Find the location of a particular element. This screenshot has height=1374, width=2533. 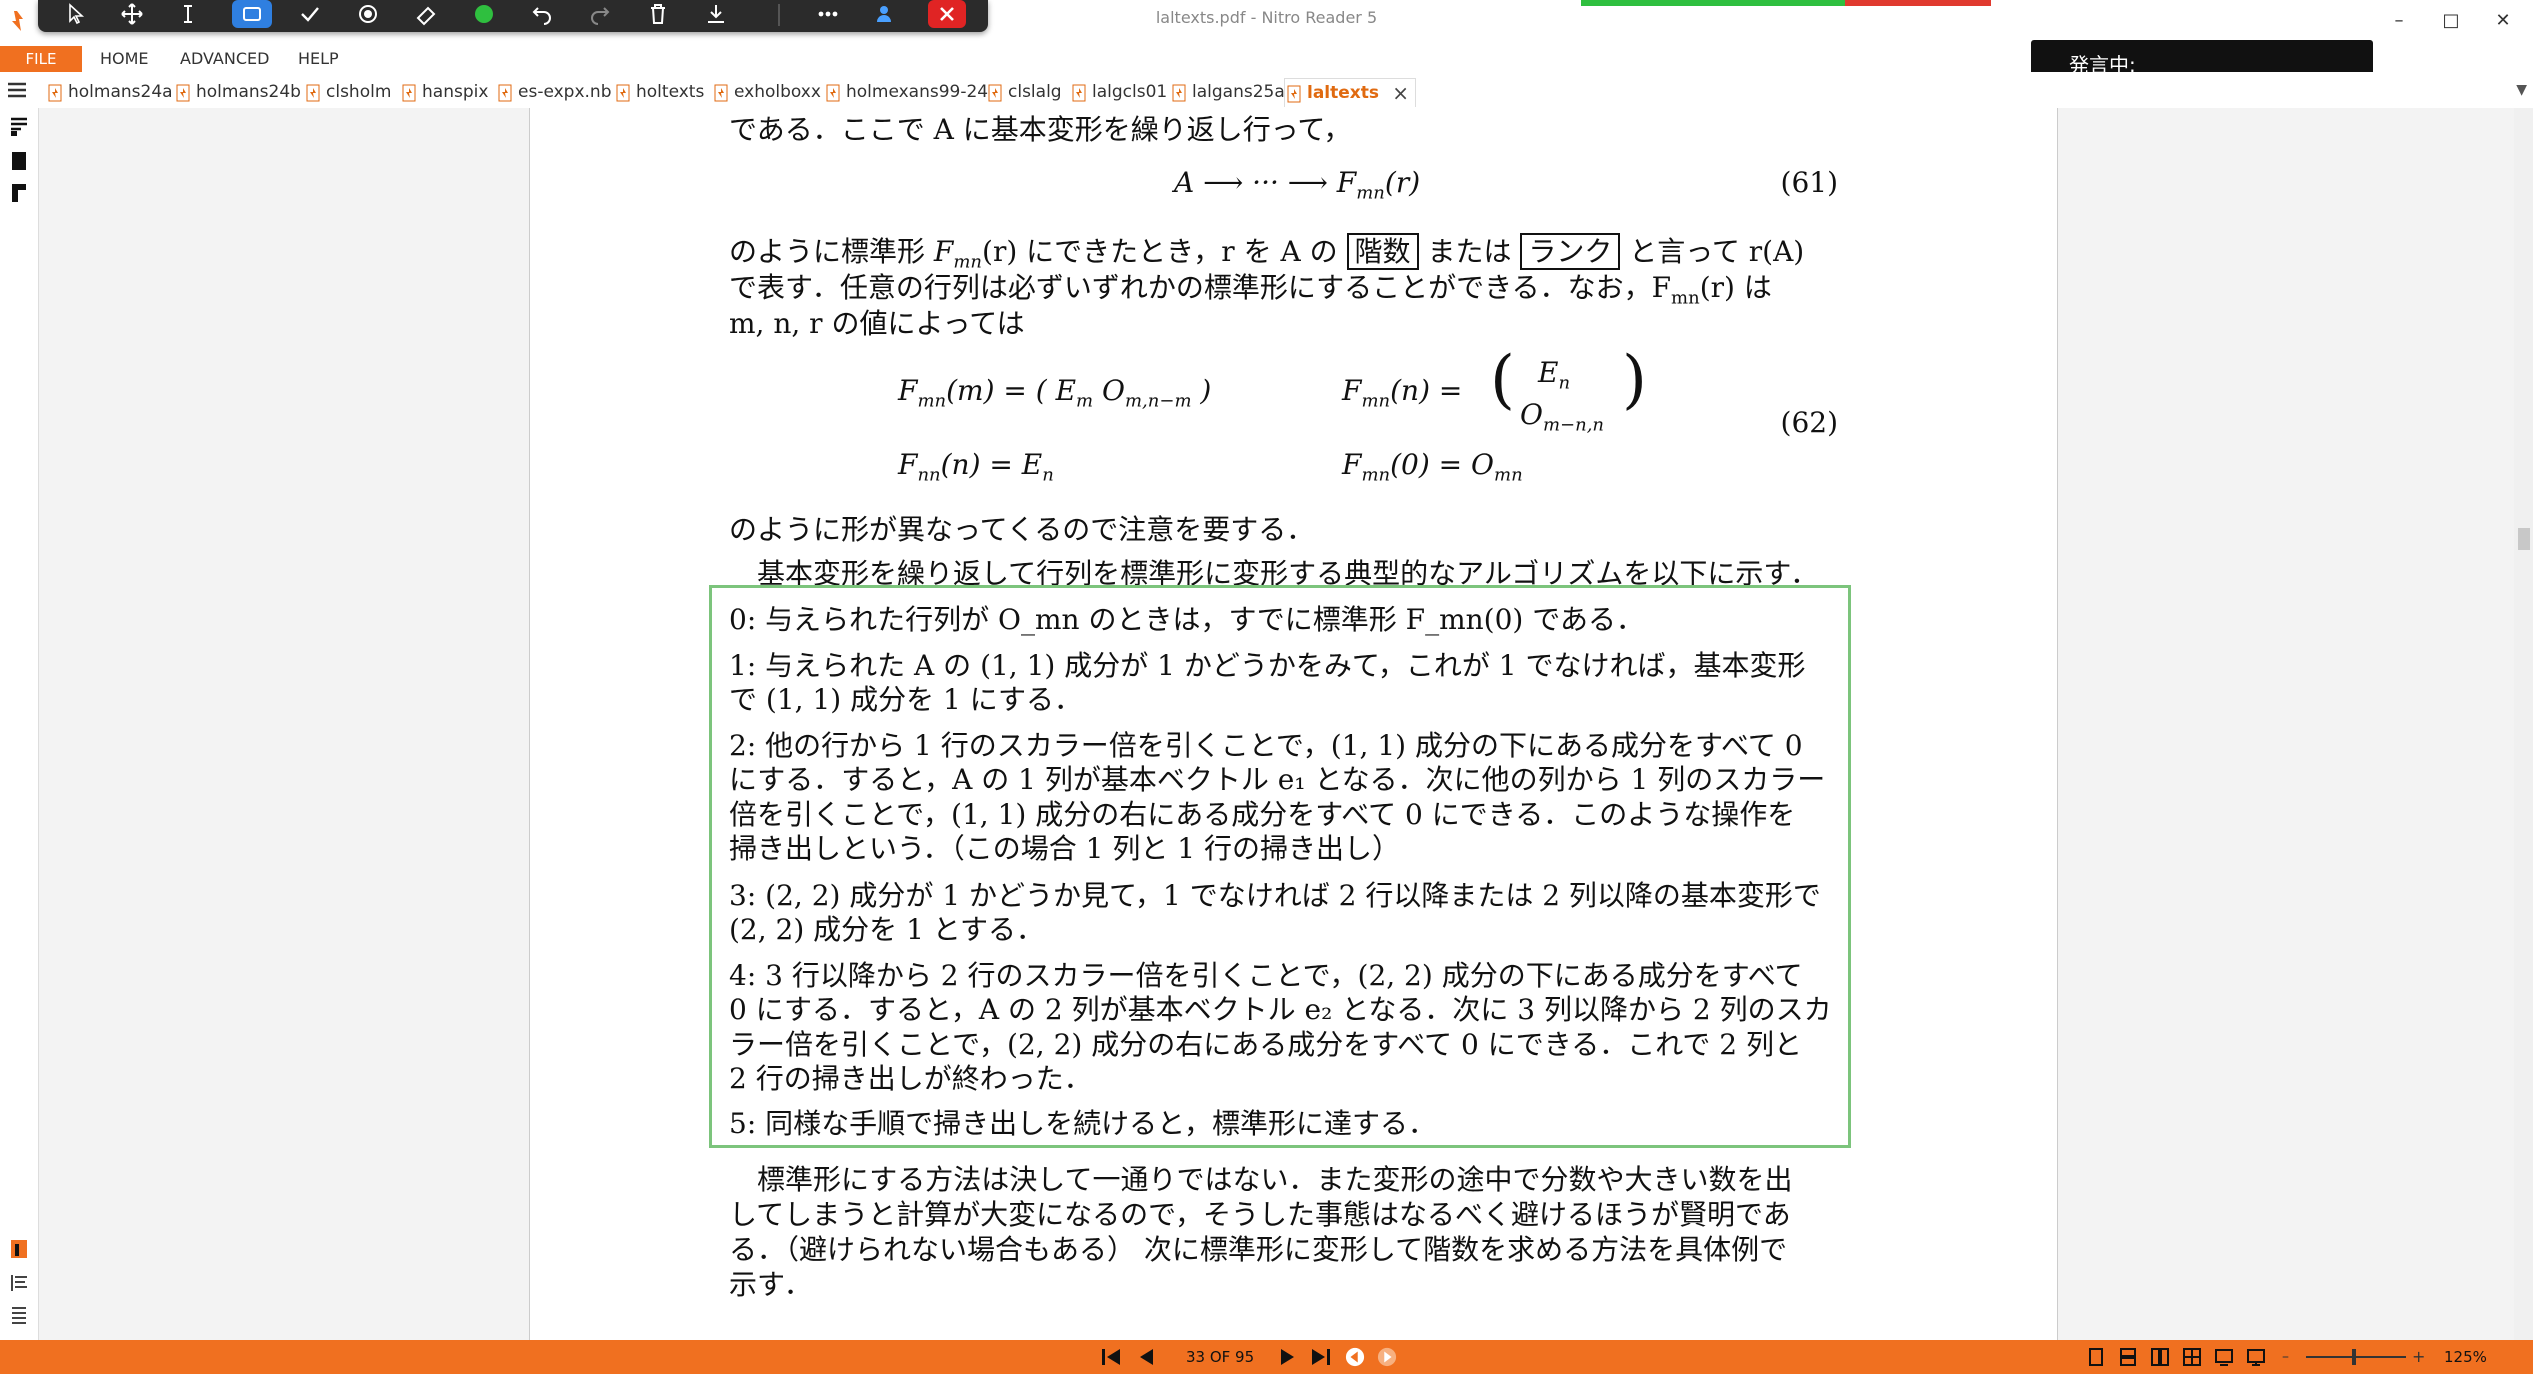

eq-text: F is located at coordinates (908, 390).